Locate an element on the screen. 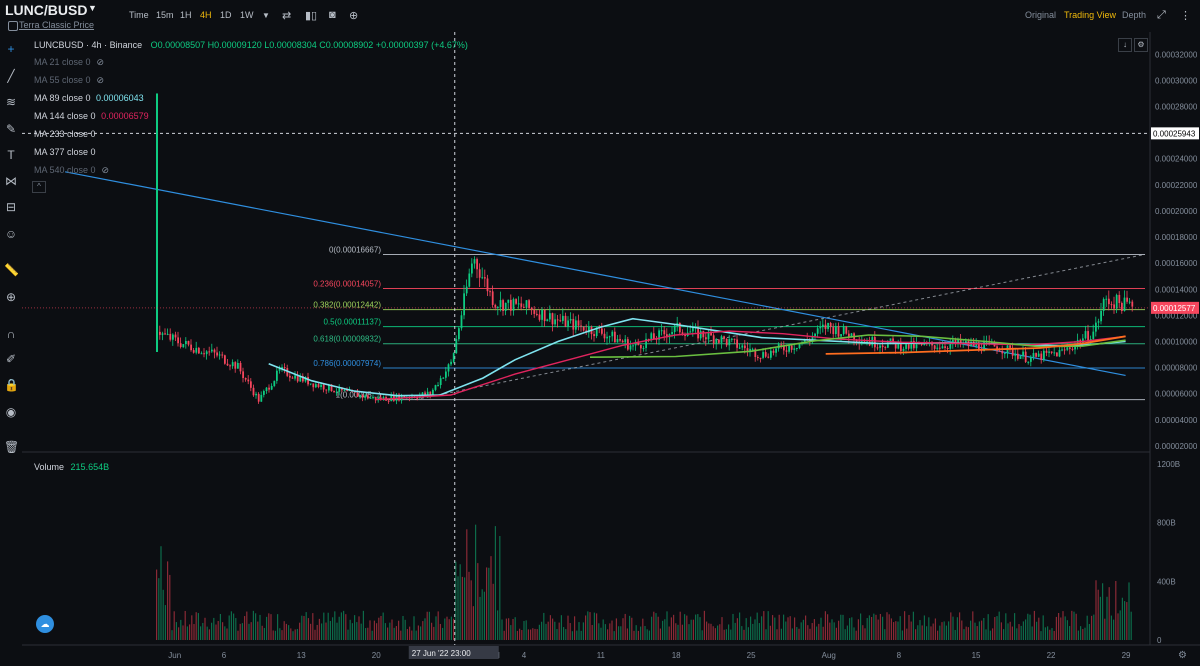  download-icon: ↓ is located at coordinates (1125, 45).